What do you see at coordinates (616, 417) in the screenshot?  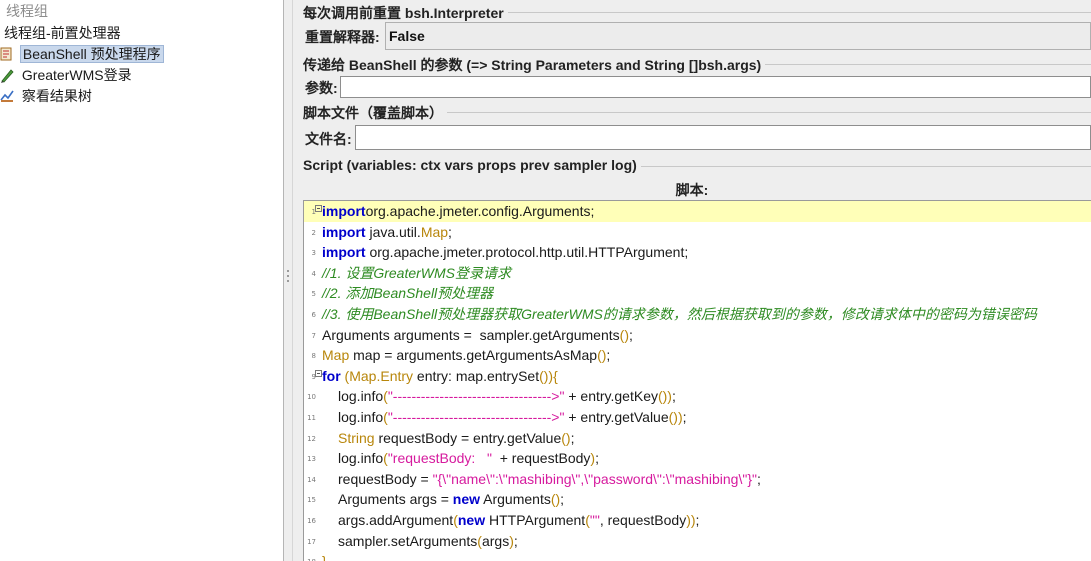 I see `code-token: + entry.getValue` at bounding box center [616, 417].